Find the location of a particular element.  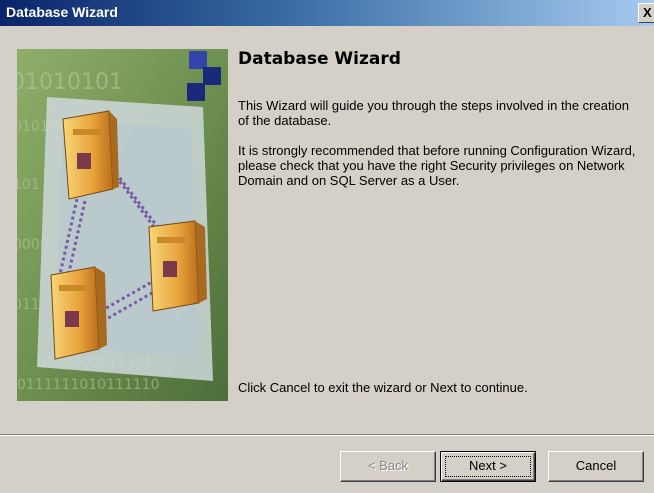

window-title: Database Wizard is located at coordinates (62, 12).